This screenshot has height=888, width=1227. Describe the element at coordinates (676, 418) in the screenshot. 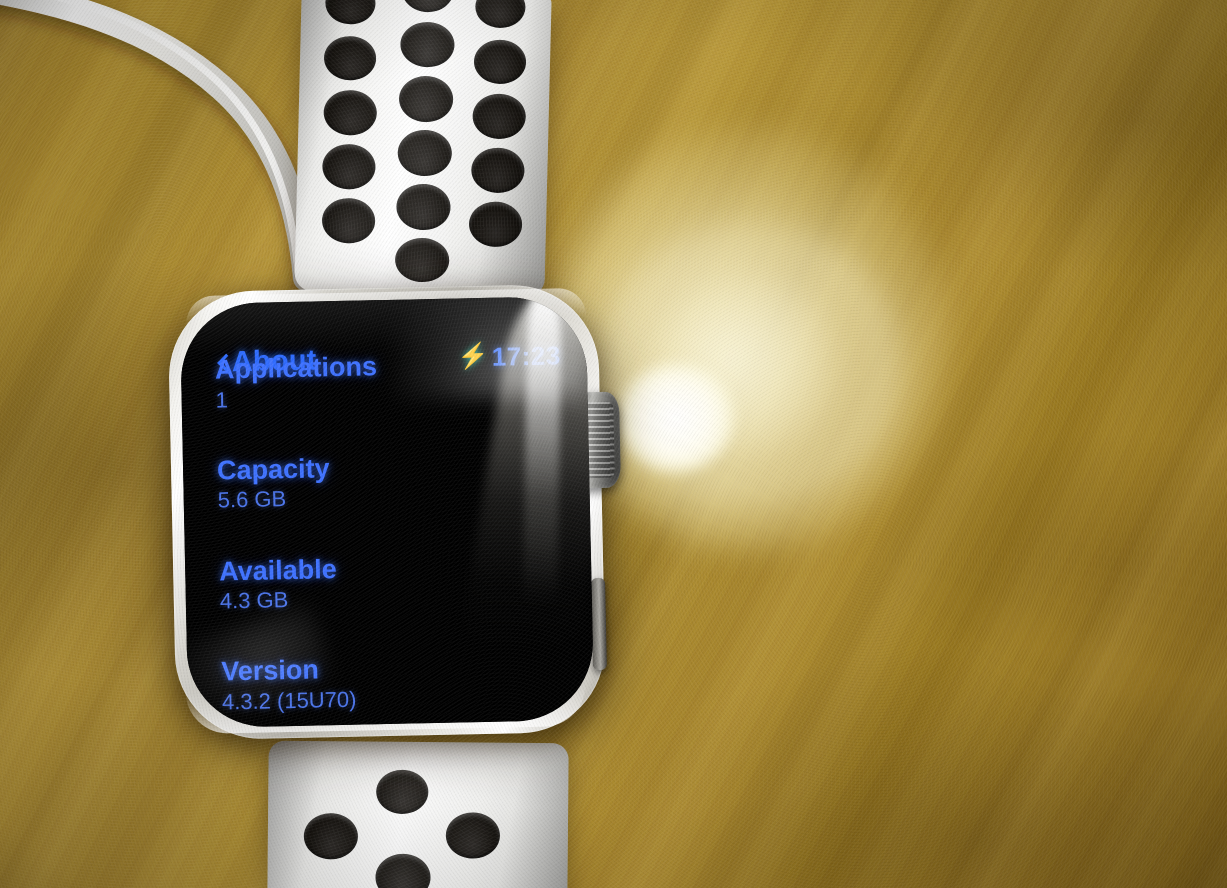

I see `light-reflection-core` at that location.